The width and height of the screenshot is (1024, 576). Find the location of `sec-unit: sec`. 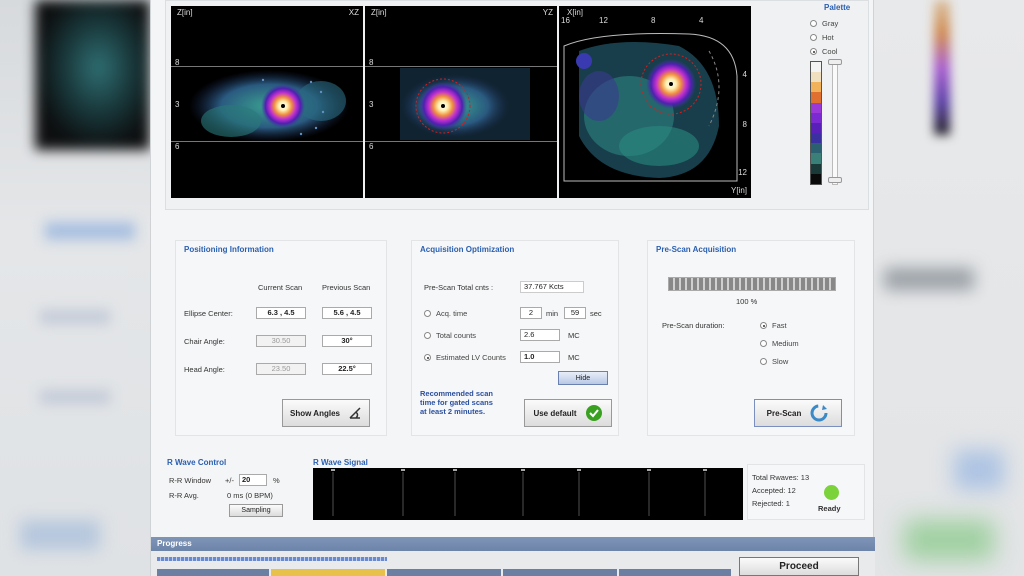

sec-unit: sec is located at coordinates (596, 313).